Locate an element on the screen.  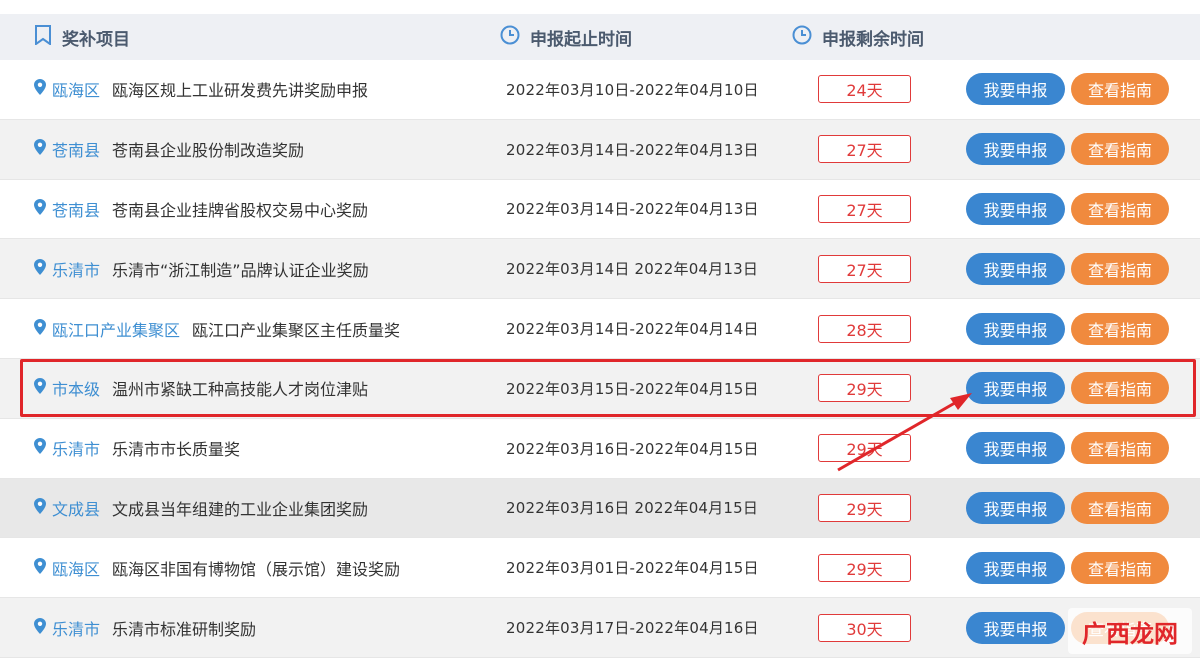
row-location: 市本级 温州市紧缺工种高技能人才岗位津贴 is located at coordinates (201, 388).